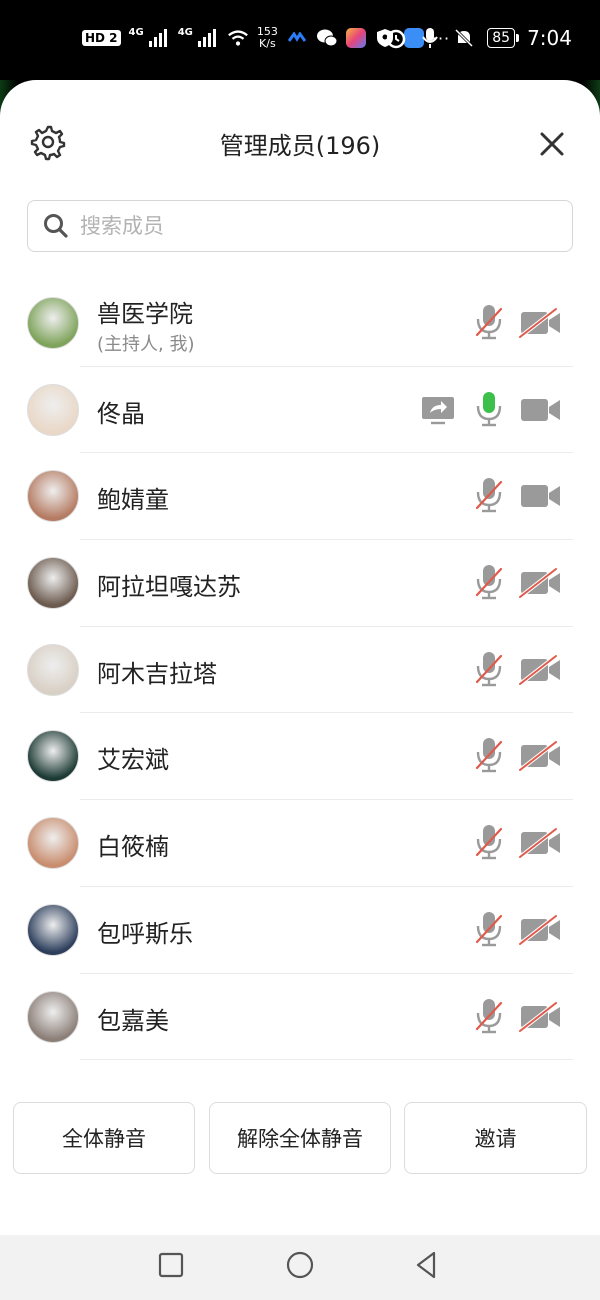 This screenshot has height=1300, width=600. What do you see at coordinates (101, 38) in the screenshot?
I see `hd-badge: HD 2` at bounding box center [101, 38].